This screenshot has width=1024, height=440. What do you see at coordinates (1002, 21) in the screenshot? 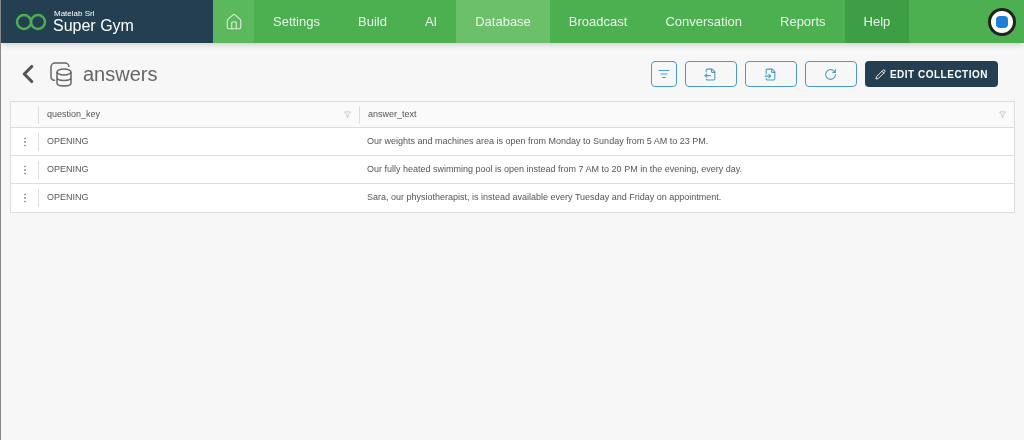
I see `user-avatar` at bounding box center [1002, 21].